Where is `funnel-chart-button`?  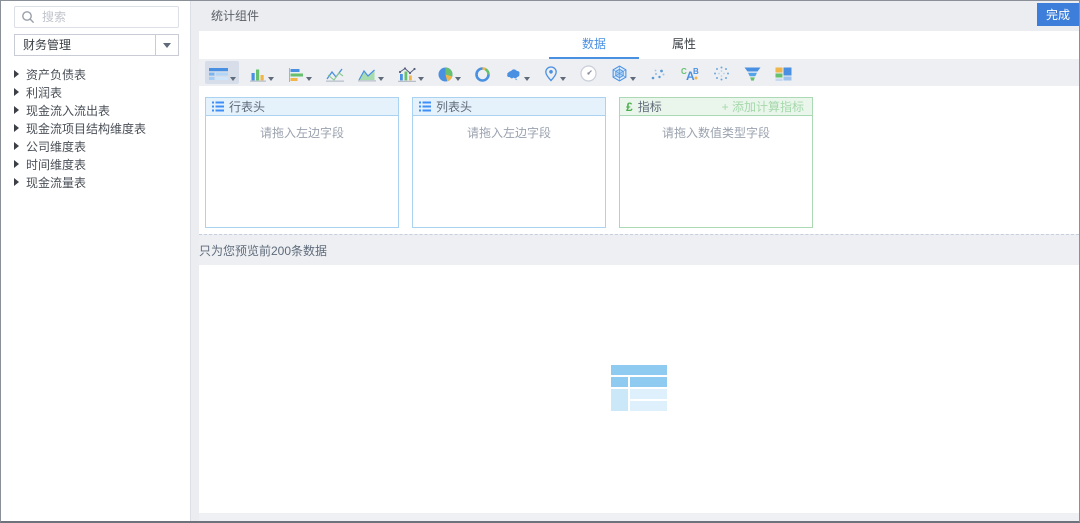 funnel-chart-button is located at coordinates (752, 72).